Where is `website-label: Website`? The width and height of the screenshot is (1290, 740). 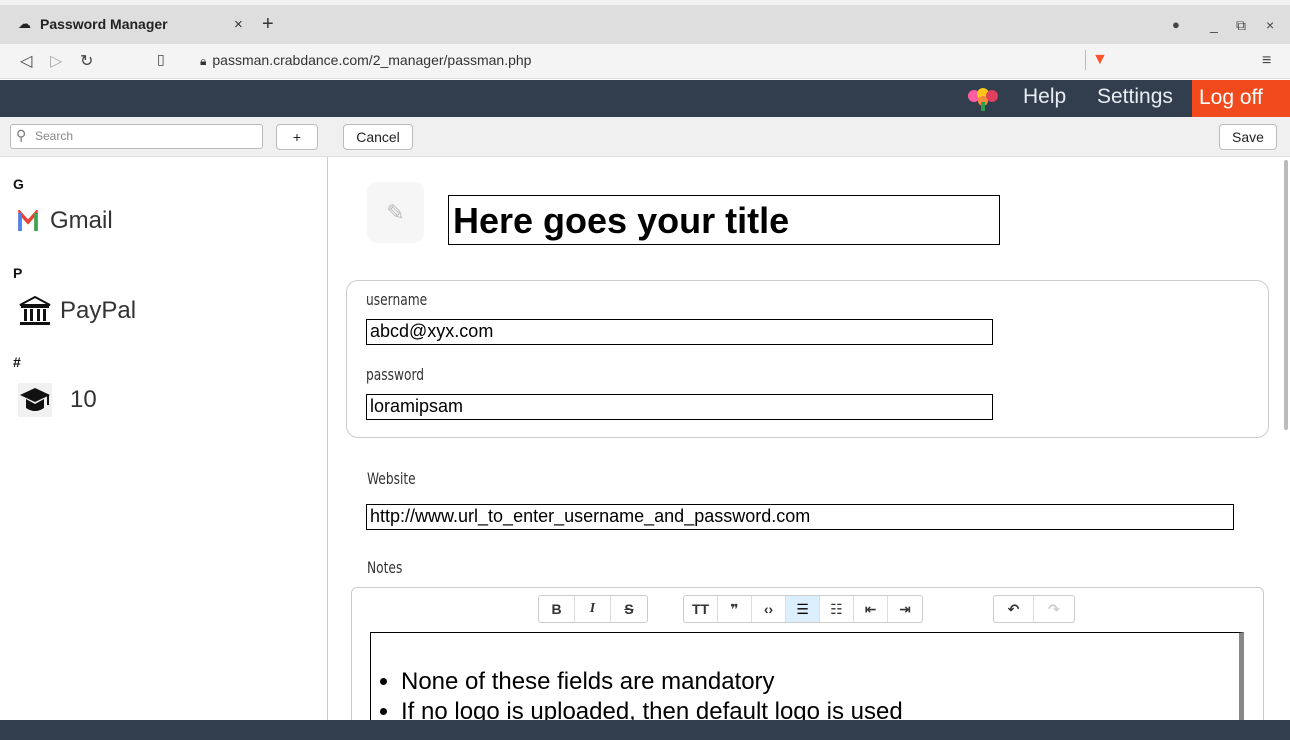
website-label: Website is located at coordinates (391, 478).